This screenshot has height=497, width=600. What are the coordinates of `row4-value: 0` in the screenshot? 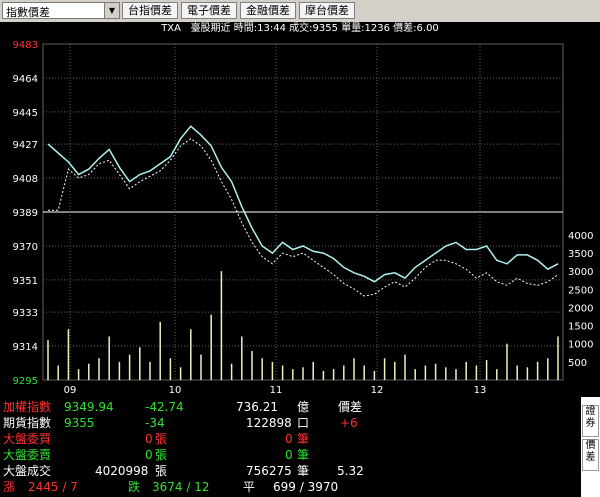 It's located at (149, 455).